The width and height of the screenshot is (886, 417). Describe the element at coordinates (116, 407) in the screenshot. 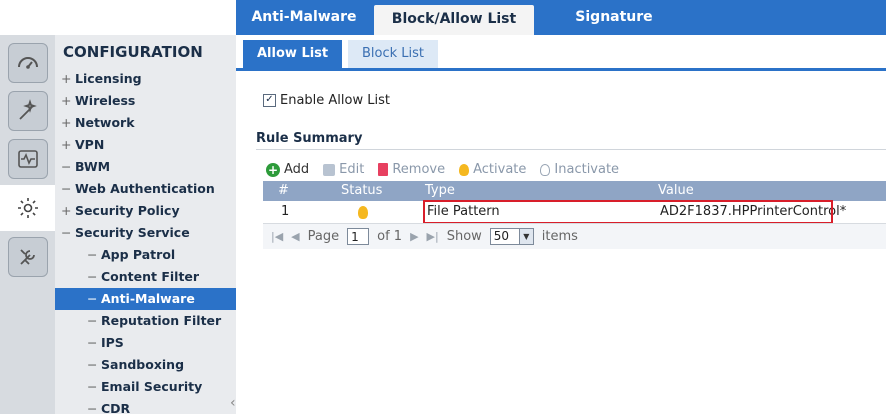

I see `menu-item-label: CDR` at that location.